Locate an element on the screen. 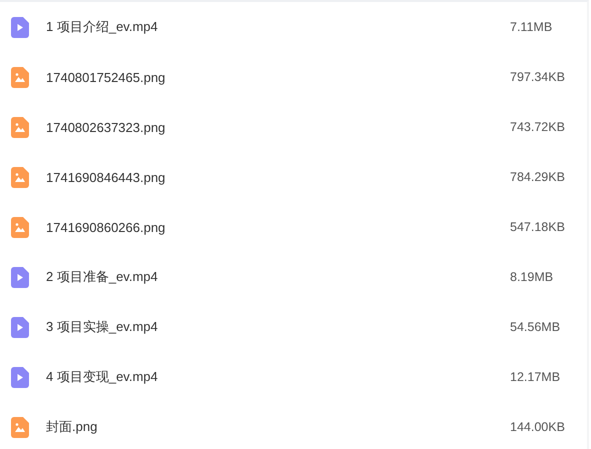 The height and width of the screenshot is (449, 591). file-name: 封面.png is located at coordinates (278, 427).